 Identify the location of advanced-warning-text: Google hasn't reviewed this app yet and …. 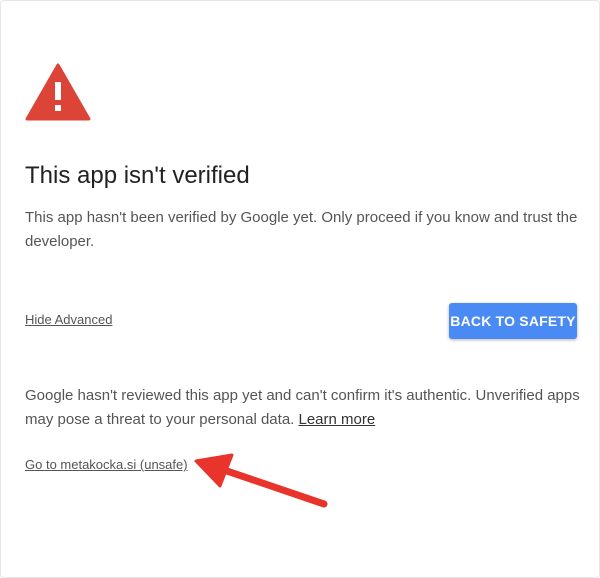
(305, 408).